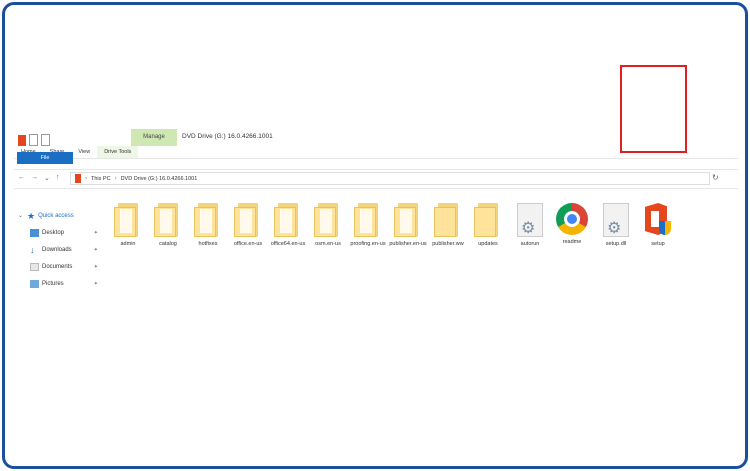 The width and height of the screenshot is (750, 471). Describe the element at coordinates (408, 244) in the screenshot. I see `file-name: publisher.en-us` at that location.